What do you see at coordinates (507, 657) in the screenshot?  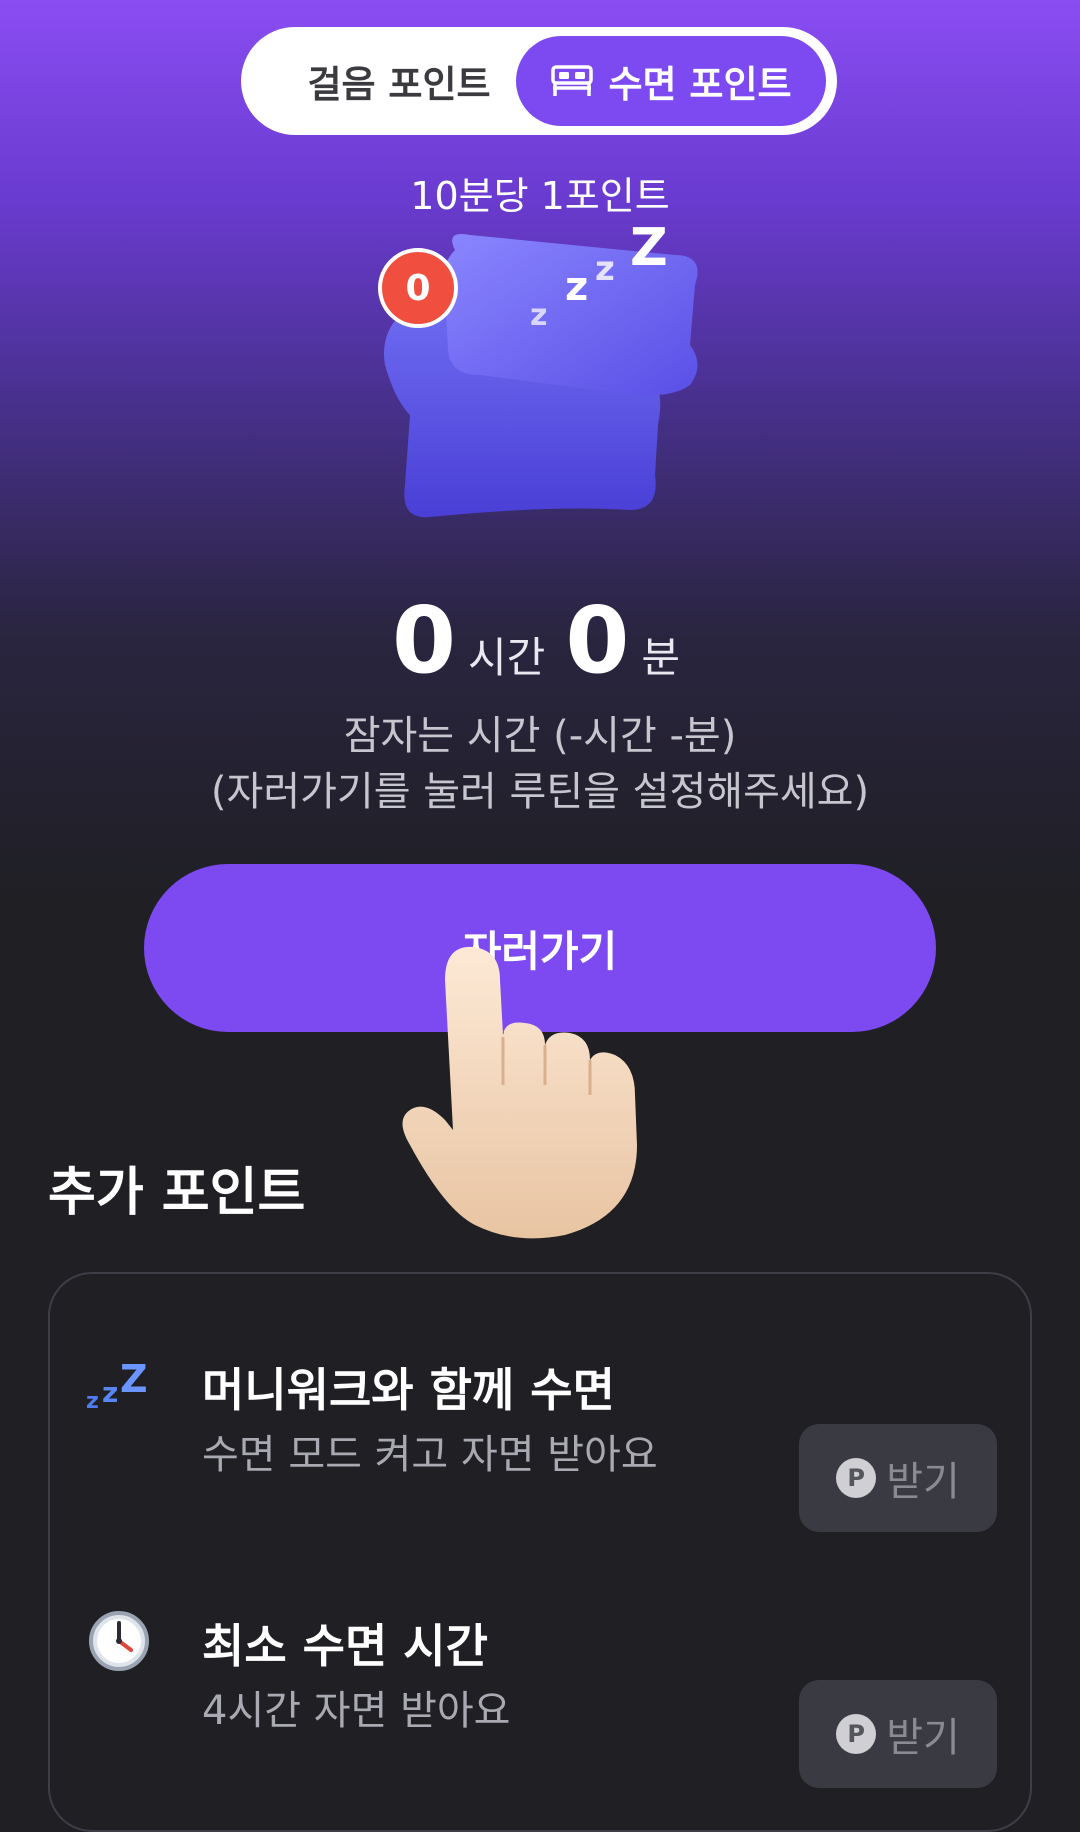 I see `sleep-hours-unit: 시간` at bounding box center [507, 657].